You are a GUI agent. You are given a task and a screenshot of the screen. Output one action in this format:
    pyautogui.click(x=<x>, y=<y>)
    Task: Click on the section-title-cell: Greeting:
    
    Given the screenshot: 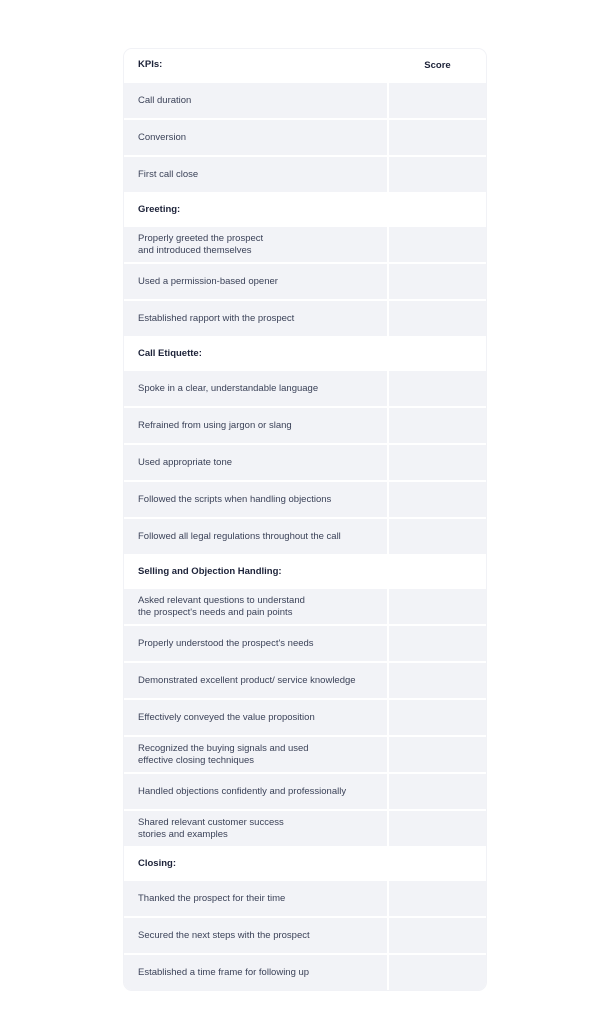 What is the action you would take?
    pyautogui.click(x=255, y=209)
    